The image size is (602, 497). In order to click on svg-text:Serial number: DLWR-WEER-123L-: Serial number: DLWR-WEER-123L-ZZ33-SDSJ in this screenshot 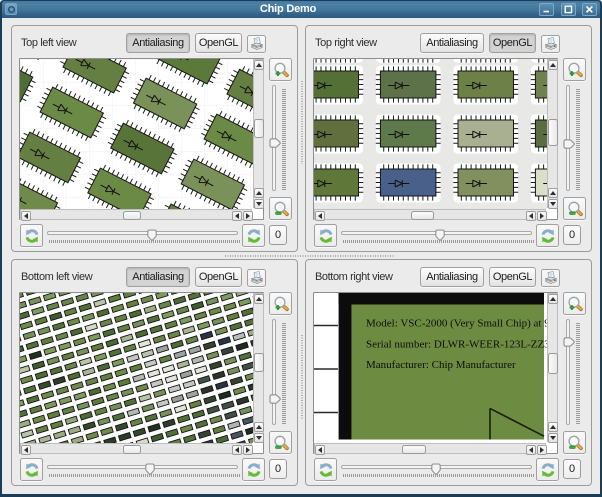, I will do `click(456, 344)`.